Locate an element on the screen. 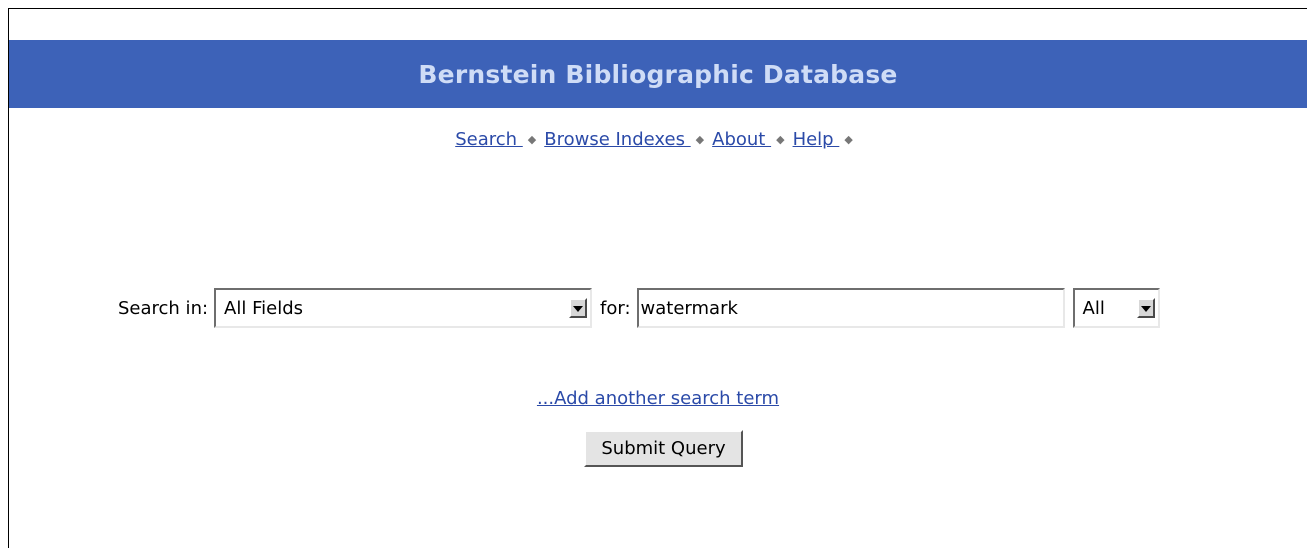 This screenshot has width=1307, height=548. nav-link-search: Search is located at coordinates (489, 139).